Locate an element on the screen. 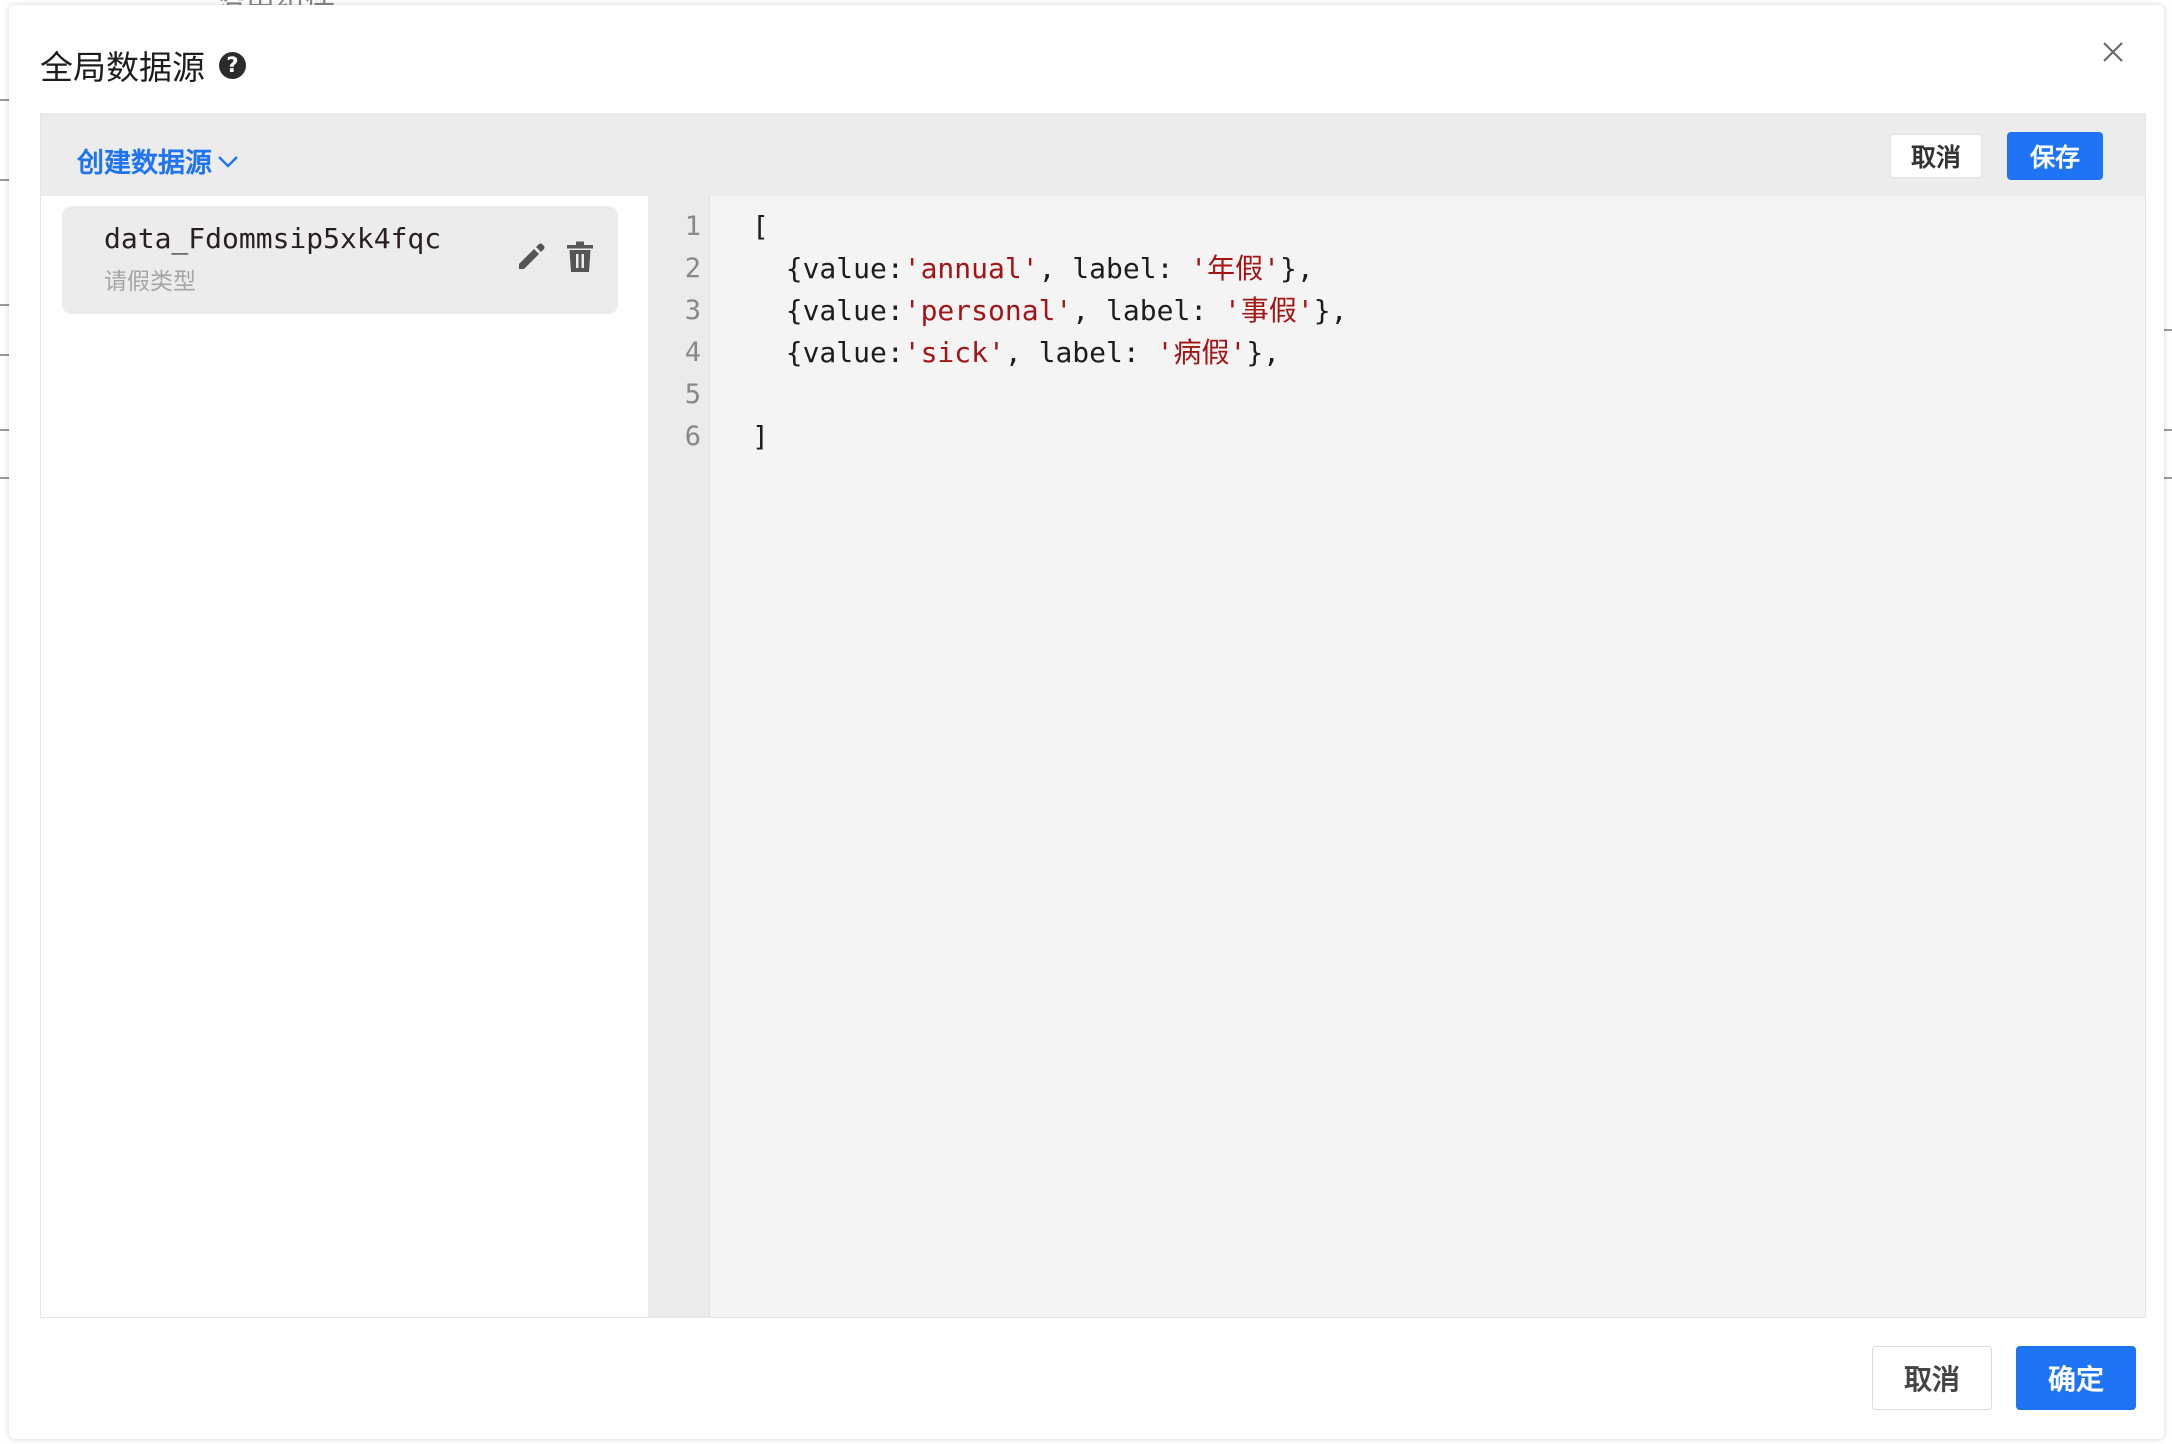 This screenshot has height=1444, width=2172. code-line: ] is located at coordinates (760, 437).